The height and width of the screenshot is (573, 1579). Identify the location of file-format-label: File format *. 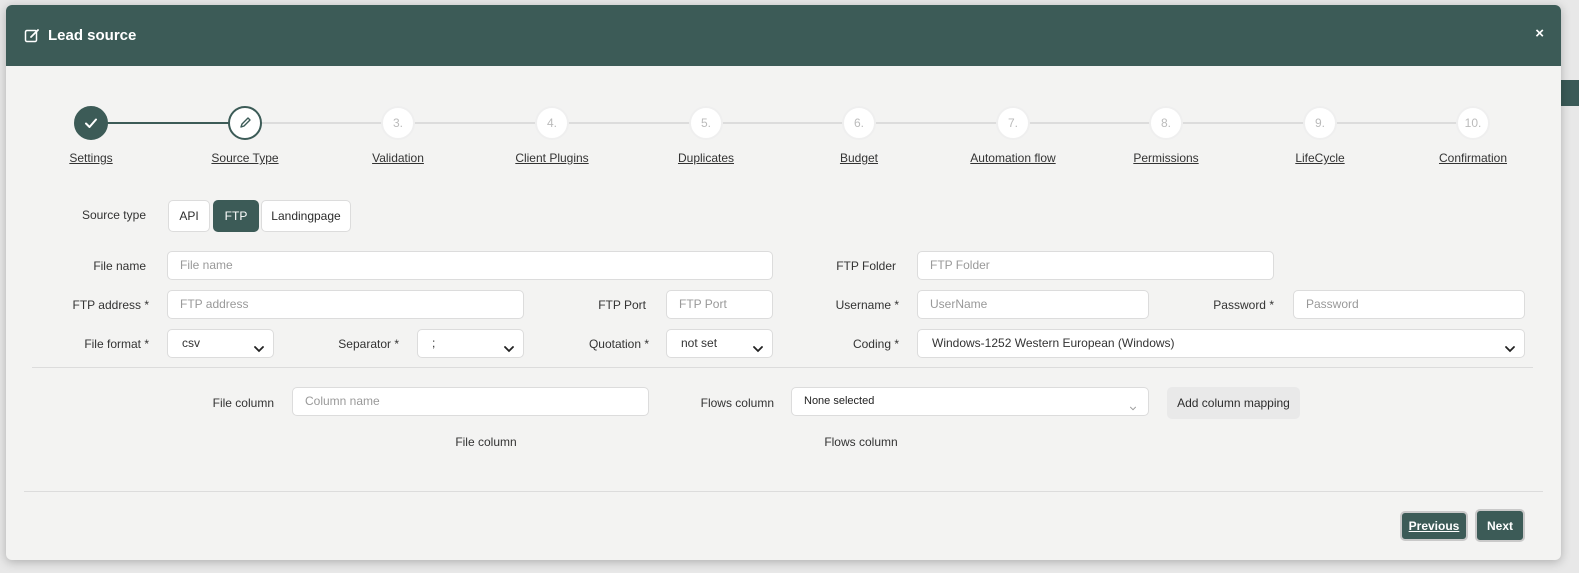
(116, 344).